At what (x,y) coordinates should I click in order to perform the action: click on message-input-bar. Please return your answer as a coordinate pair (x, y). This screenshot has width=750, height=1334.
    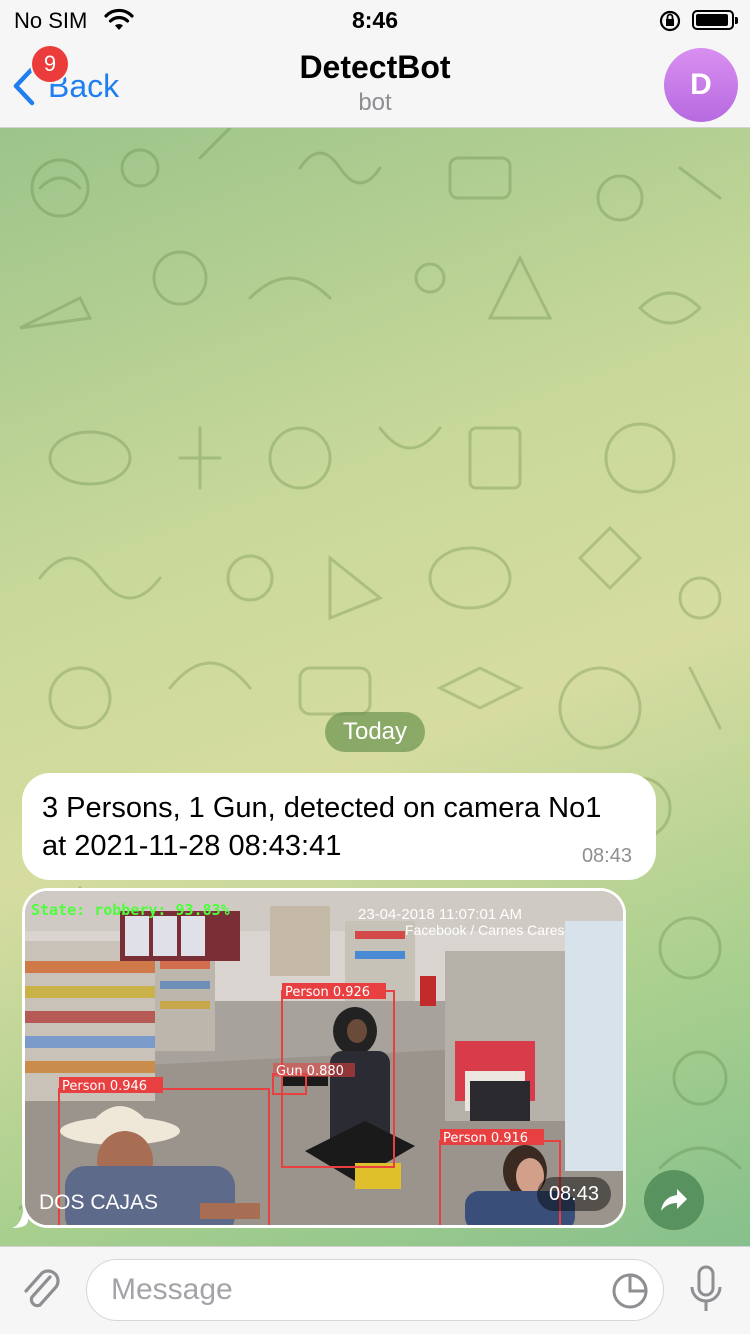
    Looking at the image, I should click on (375, 1290).